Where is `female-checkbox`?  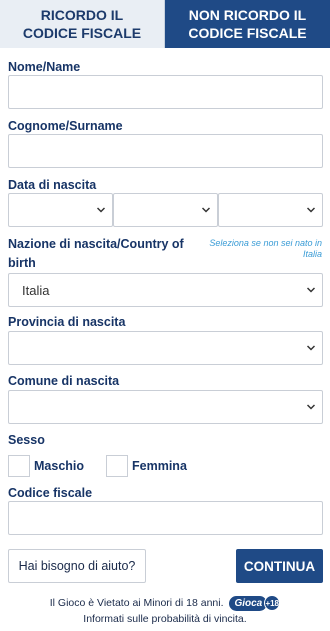
female-checkbox is located at coordinates (117, 466).